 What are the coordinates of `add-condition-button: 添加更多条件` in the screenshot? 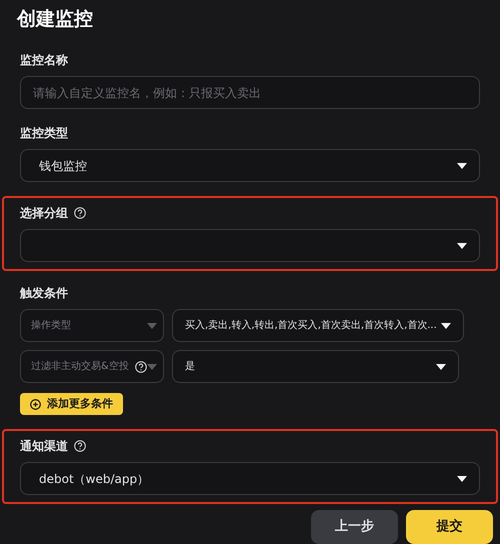 It's located at (71, 404).